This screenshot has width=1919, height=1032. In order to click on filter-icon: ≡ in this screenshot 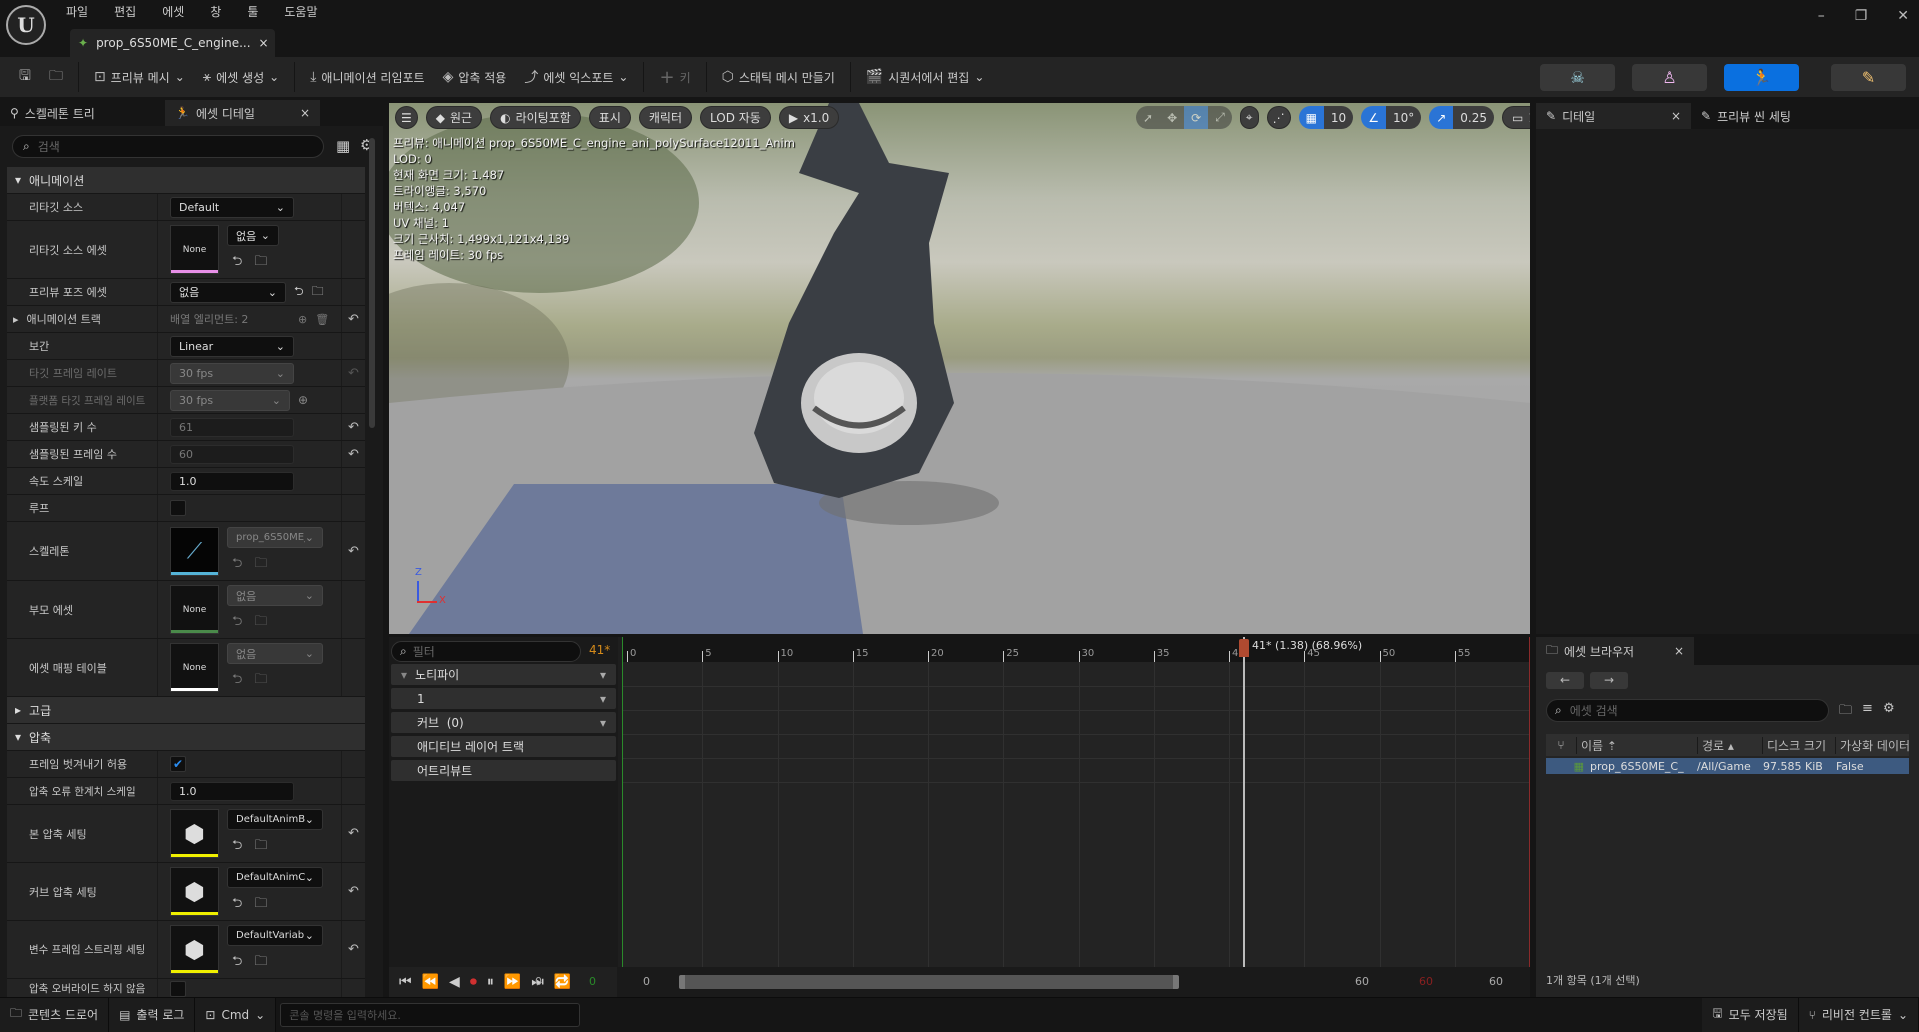, I will do `click(1867, 708)`.